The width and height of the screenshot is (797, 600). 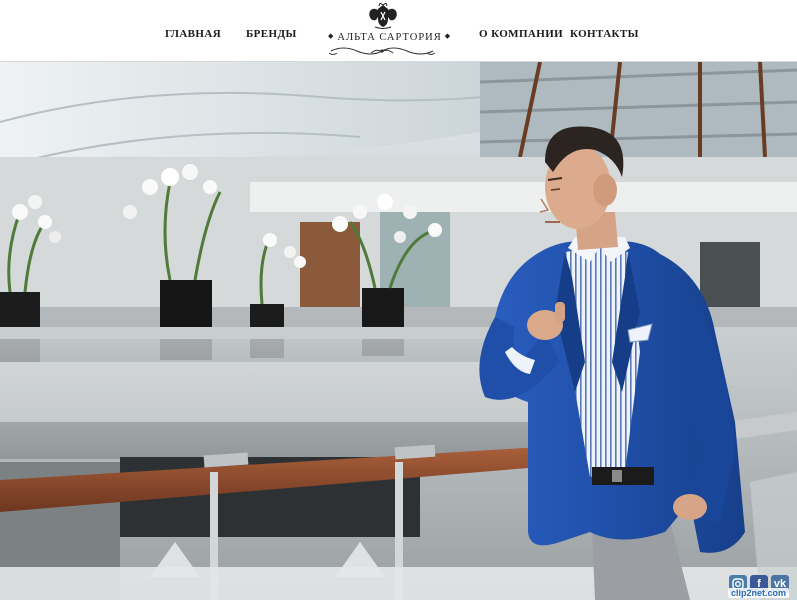 I want to click on logo-name: ◆ АЛЬТА САРТОРИЯ ◆, so click(x=387, y=37).